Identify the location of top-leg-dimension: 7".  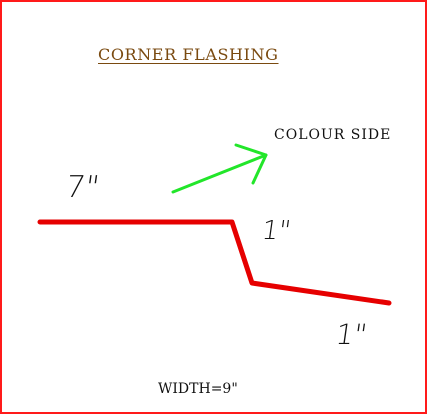
(82, 187).